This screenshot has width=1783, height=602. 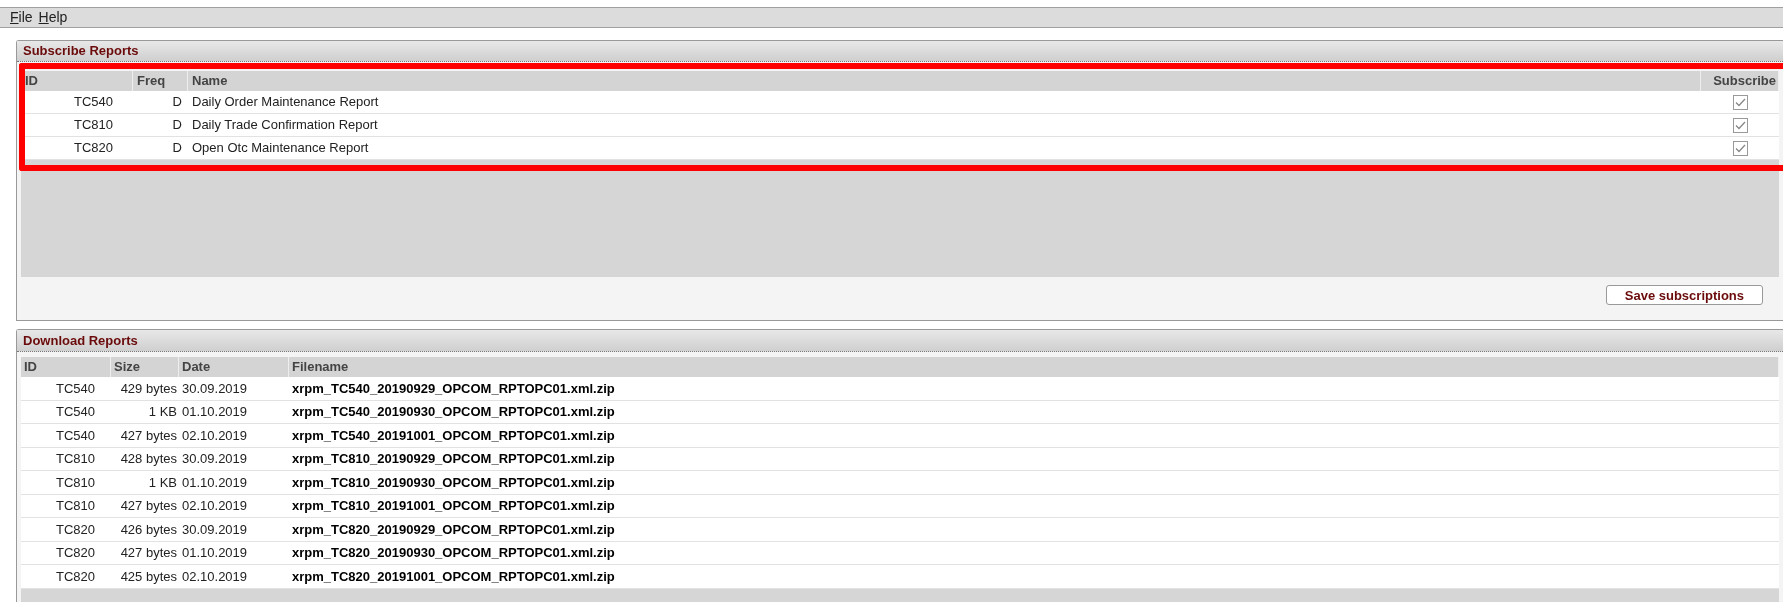 I want to click on file-link: xrpm_TC810_20191001_OPCOM_RPTOPC01.xml.zip, so click(x=1034, y=506).